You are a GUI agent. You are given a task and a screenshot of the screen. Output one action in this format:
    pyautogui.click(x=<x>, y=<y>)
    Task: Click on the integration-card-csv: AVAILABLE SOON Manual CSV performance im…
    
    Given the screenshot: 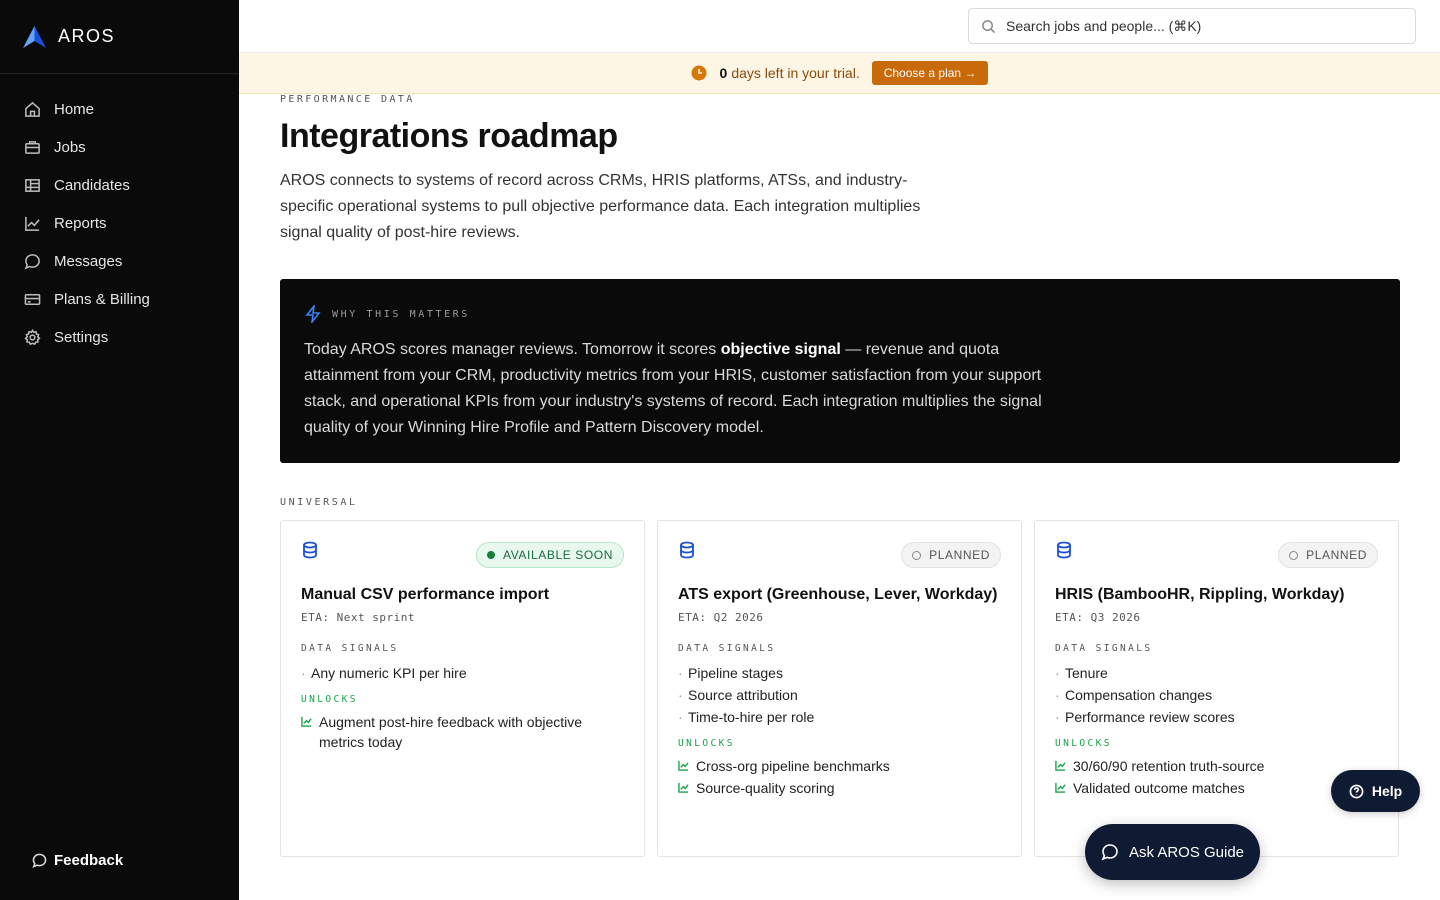 What is the action you would take?
    pyautogui.click(x=462, y=688)
    